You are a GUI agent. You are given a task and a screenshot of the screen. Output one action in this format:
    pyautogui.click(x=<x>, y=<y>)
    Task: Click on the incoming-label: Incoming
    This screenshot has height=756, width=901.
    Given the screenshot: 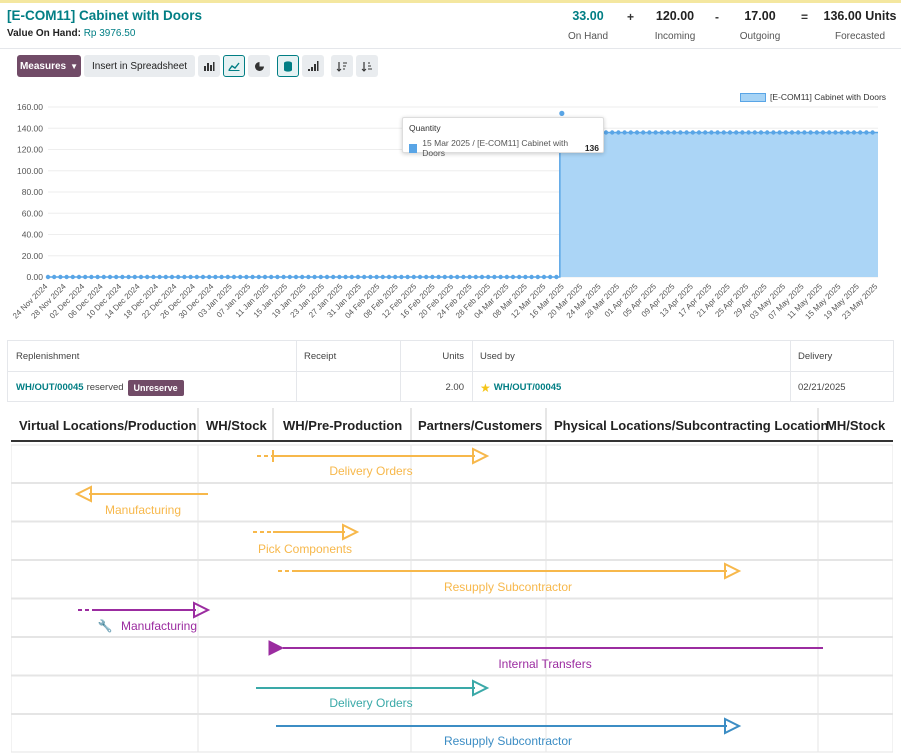 What is the action you would take?
    pyautogui.click(x=675, y=36)
    